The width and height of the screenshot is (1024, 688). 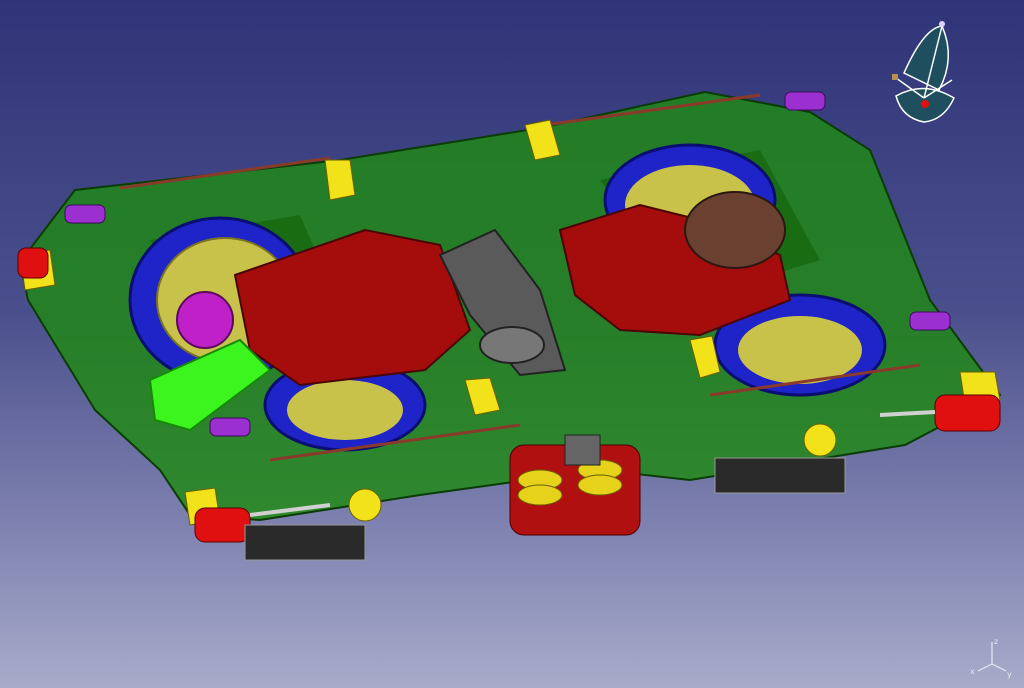 I want to click on axis-label-x: x, so click(x=972, y=671).